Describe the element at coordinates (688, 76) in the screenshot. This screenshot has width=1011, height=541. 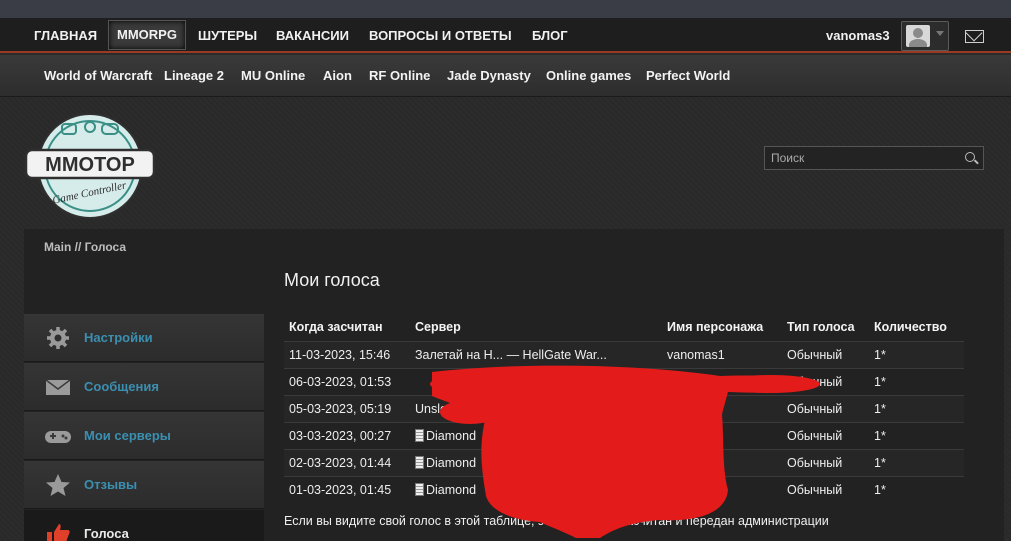
I see `game-link-perfect-world: Perfect World` at that location.